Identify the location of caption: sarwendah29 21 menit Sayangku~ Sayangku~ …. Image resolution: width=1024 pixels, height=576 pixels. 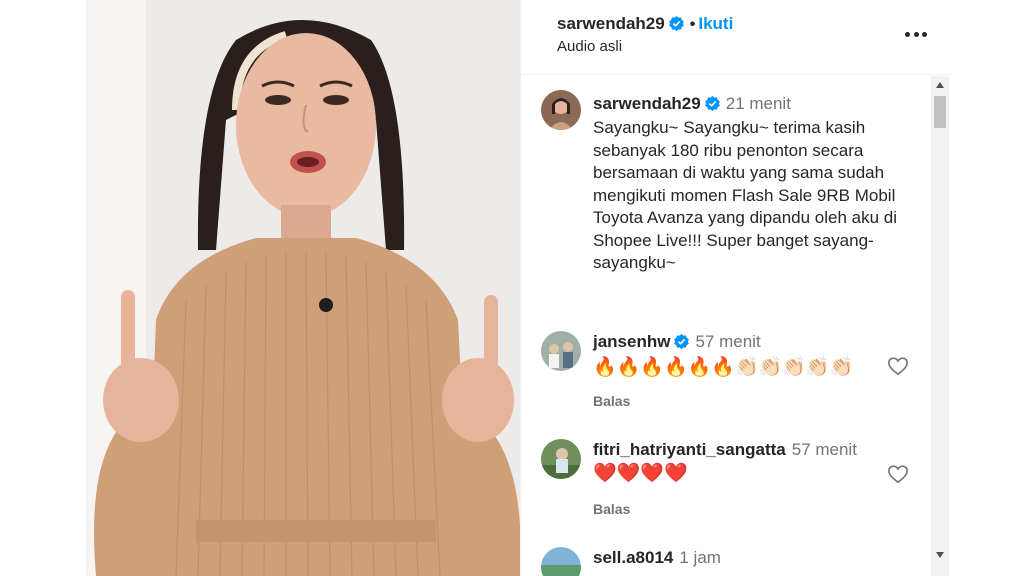
(757, 184).